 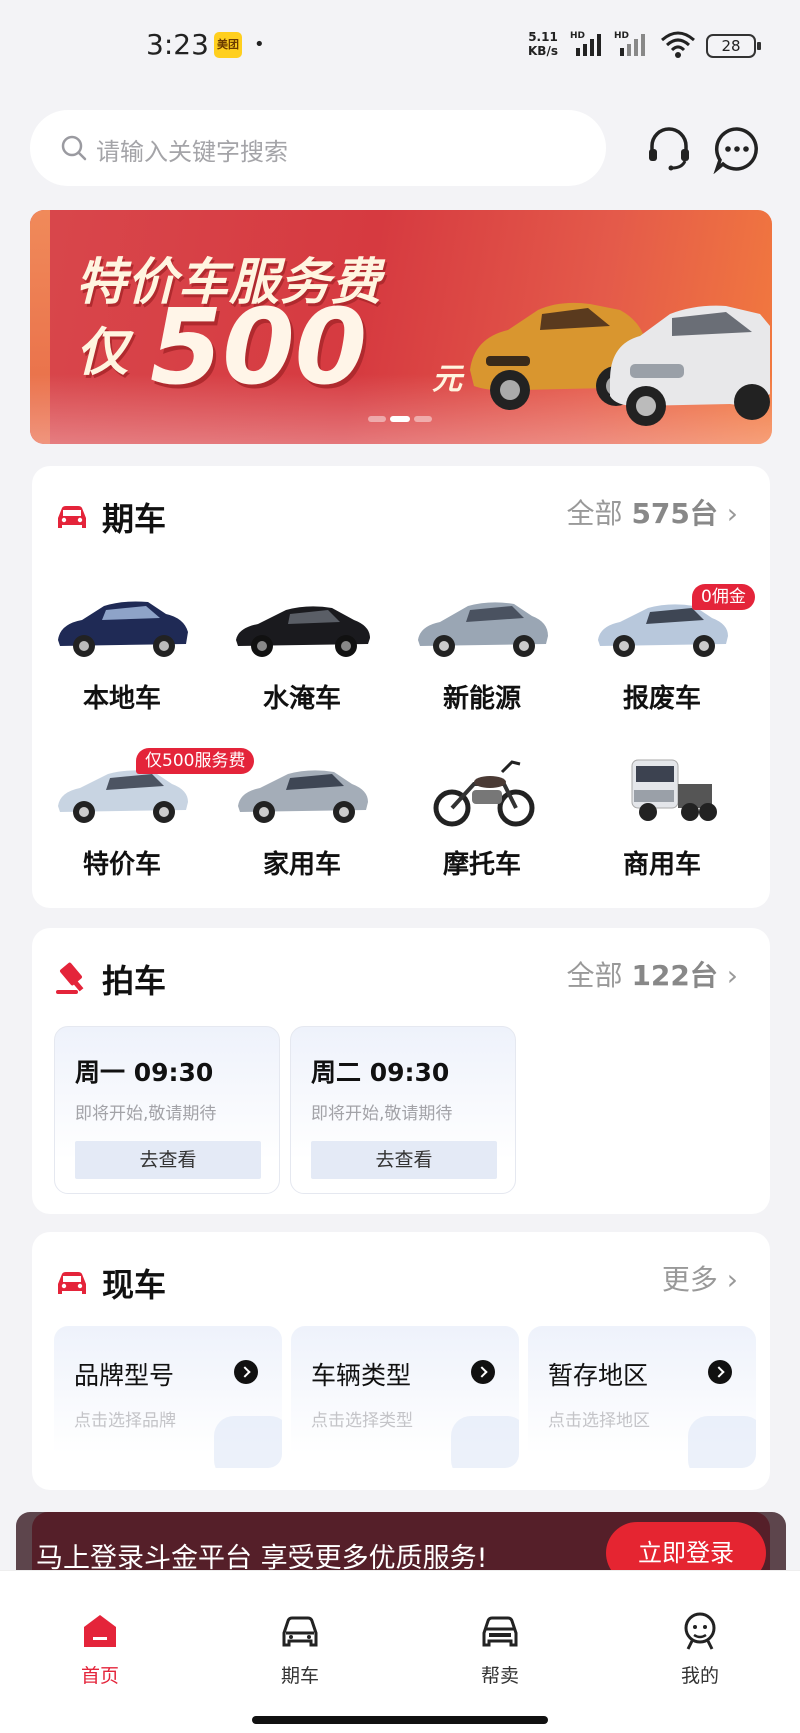 What do you see at coordinates (499, 1676) in the screenshot?
I see `tab-label: 帮卖` at bounding box center [499, 1676].